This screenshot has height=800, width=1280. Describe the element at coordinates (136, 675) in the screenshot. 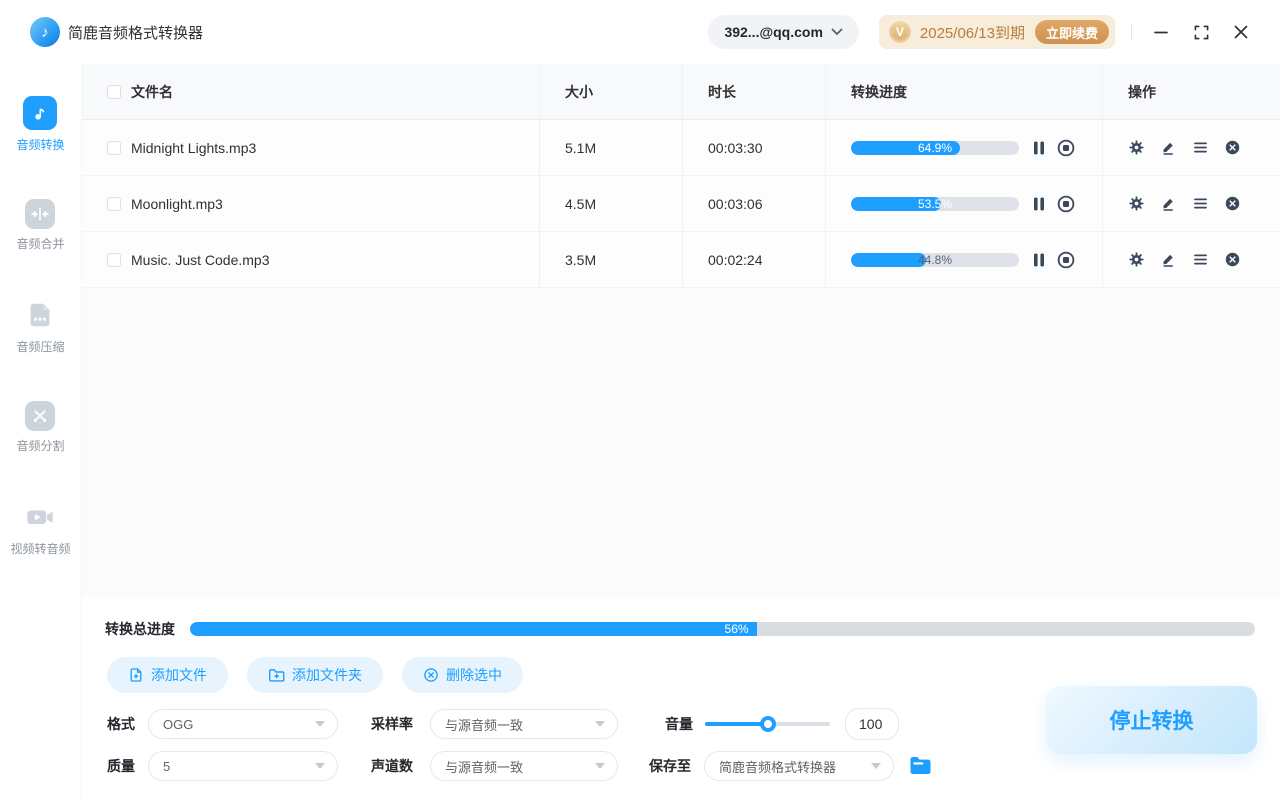

I see `file-plus-icon` at that location.